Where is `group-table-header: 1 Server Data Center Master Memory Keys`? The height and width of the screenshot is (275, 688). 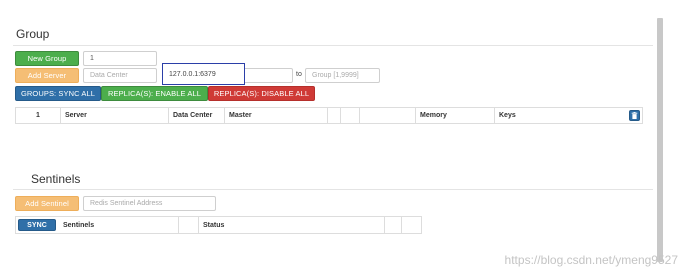 group-table-header: 1 Server Data Center Master Memory Keys is located at coordinates (329, 115).